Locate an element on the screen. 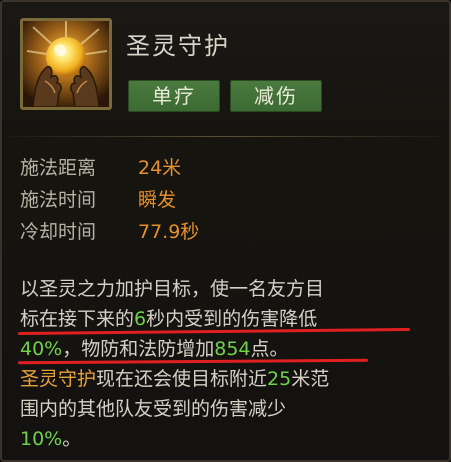 This screenshot has height=462, width=451. description-line: 圣灵守护现在还会使目标附近25米范 is located at coordinates (230, 379).